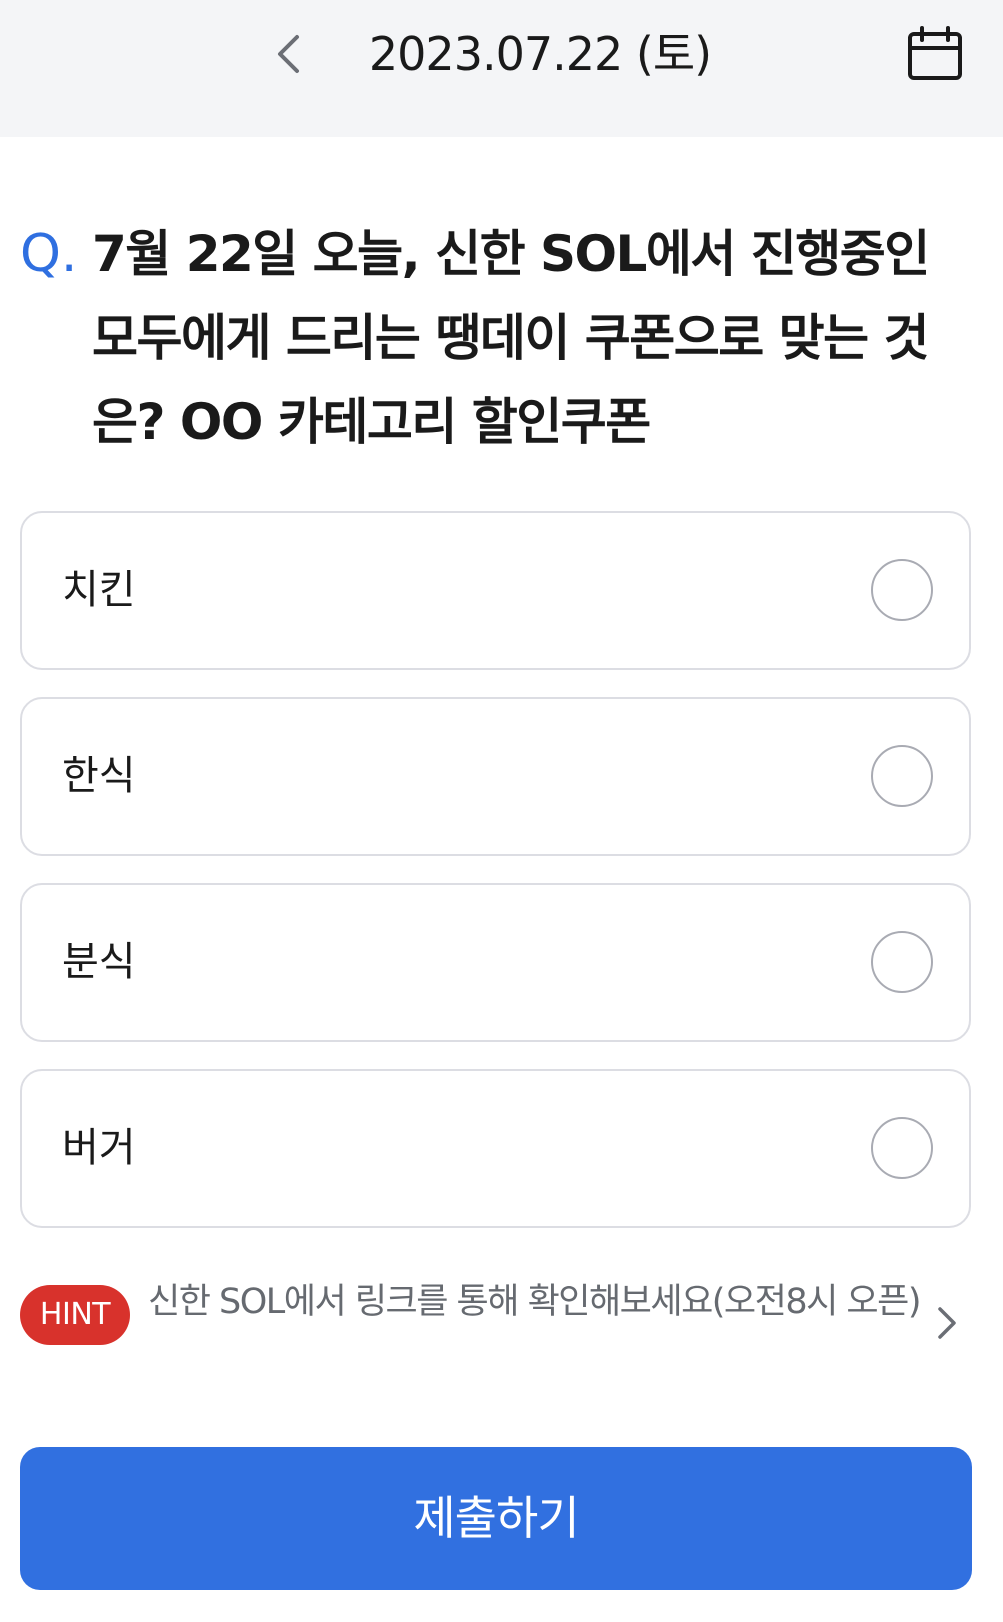 The image size is (1003, 1622). I want to click on chevron-right-icon, so click(947, 1323).